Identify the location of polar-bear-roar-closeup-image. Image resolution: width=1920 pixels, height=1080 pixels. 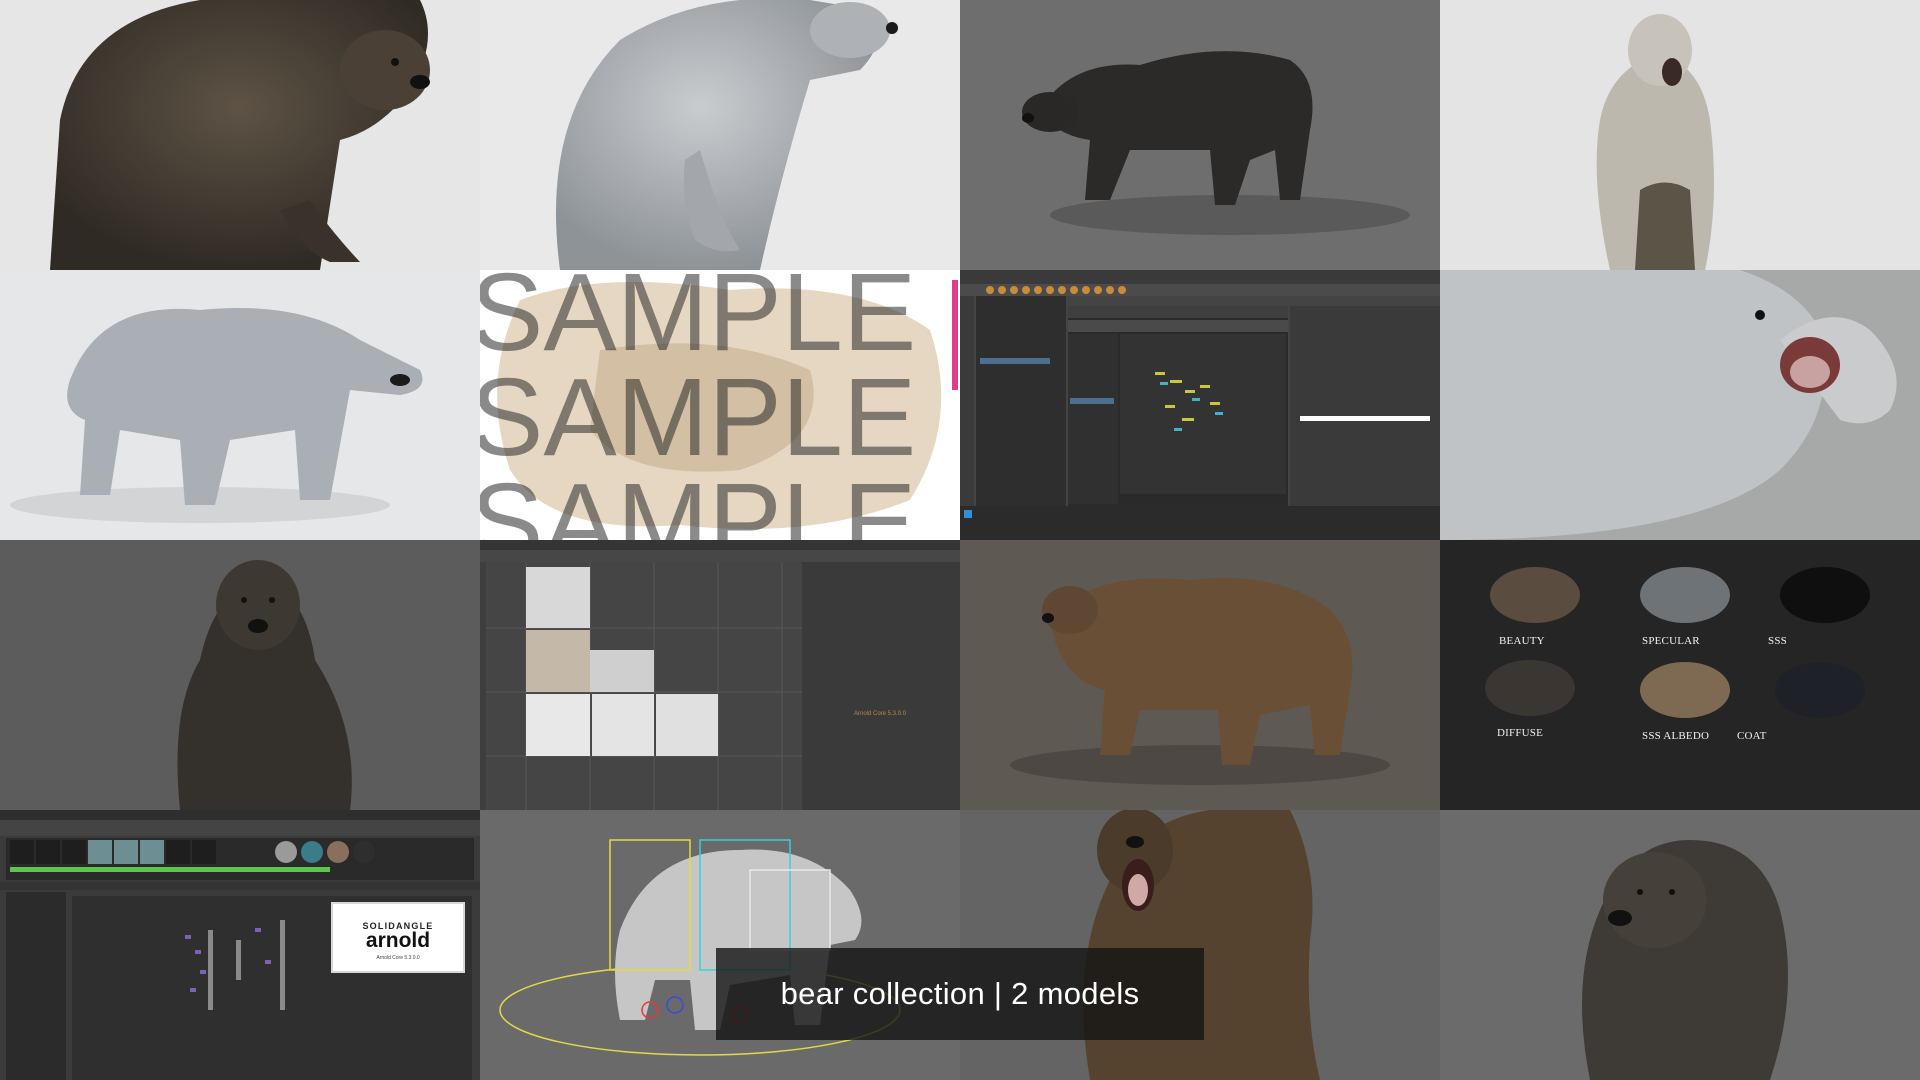
(1668, 405).